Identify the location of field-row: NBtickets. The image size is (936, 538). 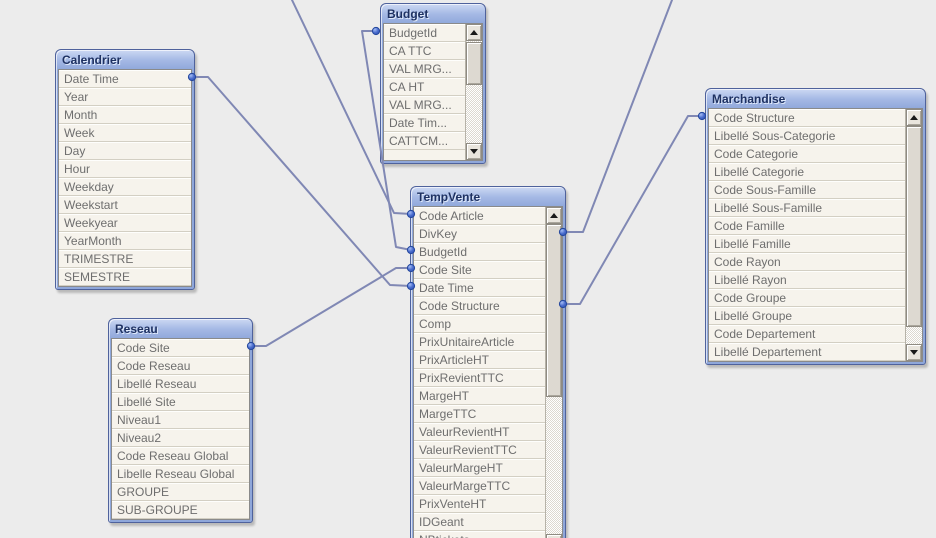
(480, 534).